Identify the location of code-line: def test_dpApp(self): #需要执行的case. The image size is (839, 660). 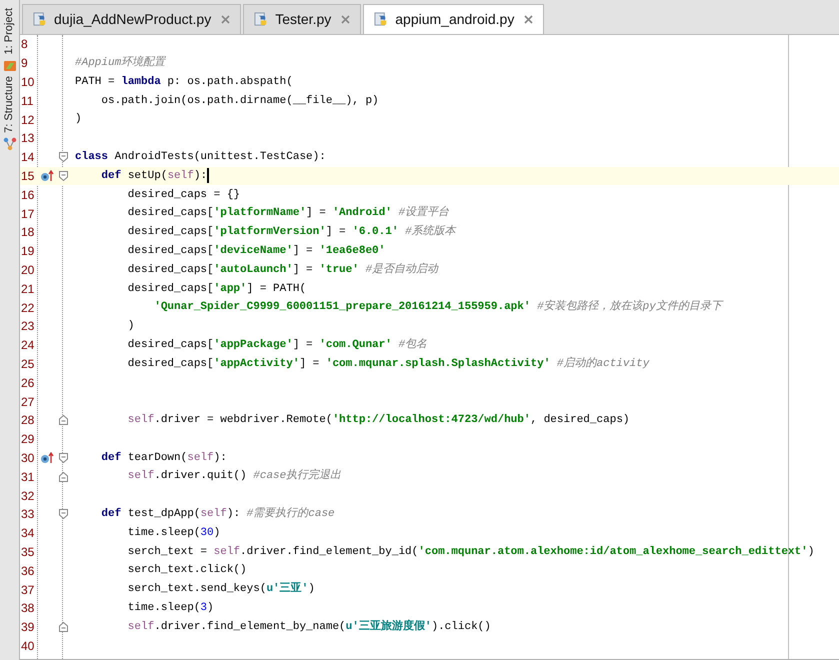
(217, 514).